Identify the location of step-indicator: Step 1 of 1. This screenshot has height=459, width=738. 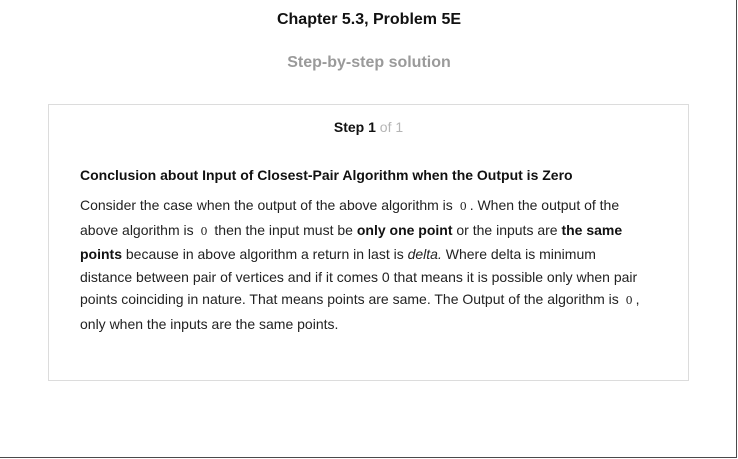
(368, 127).